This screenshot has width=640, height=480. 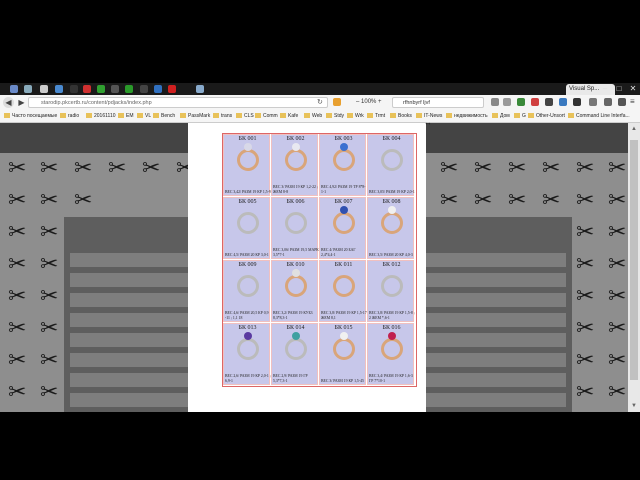 What do you see at coordinates (619, 88) in the screenshot?
I see `maximize-icon: □` at bounding box center [619, 88].